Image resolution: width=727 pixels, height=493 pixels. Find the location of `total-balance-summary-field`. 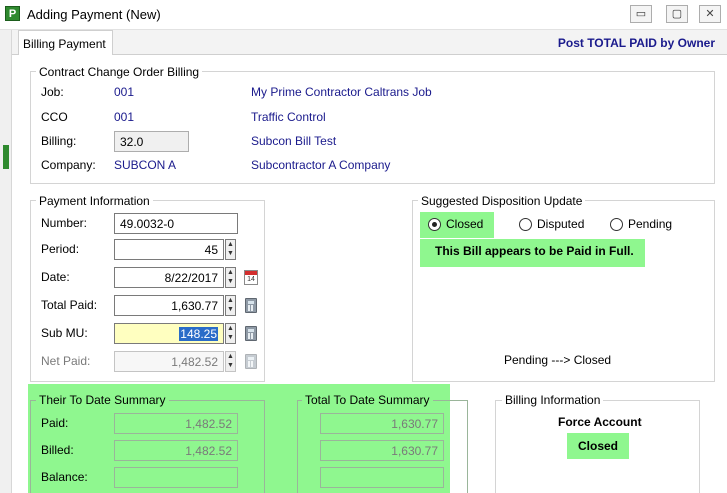

total-balance-summary-field is located at coordinates (382, 477).